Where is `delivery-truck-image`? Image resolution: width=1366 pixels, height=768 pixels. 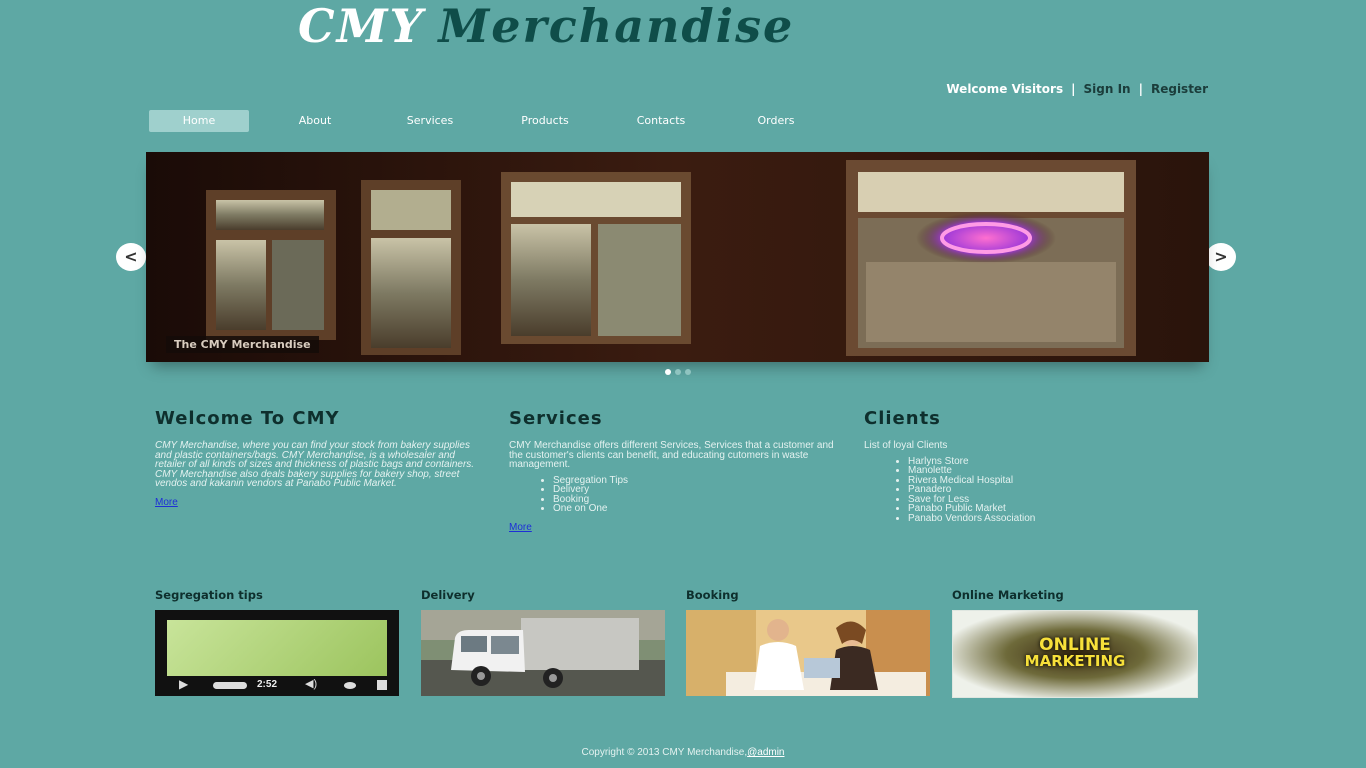
delivery-truck-image is located at coordinates (543, 653).